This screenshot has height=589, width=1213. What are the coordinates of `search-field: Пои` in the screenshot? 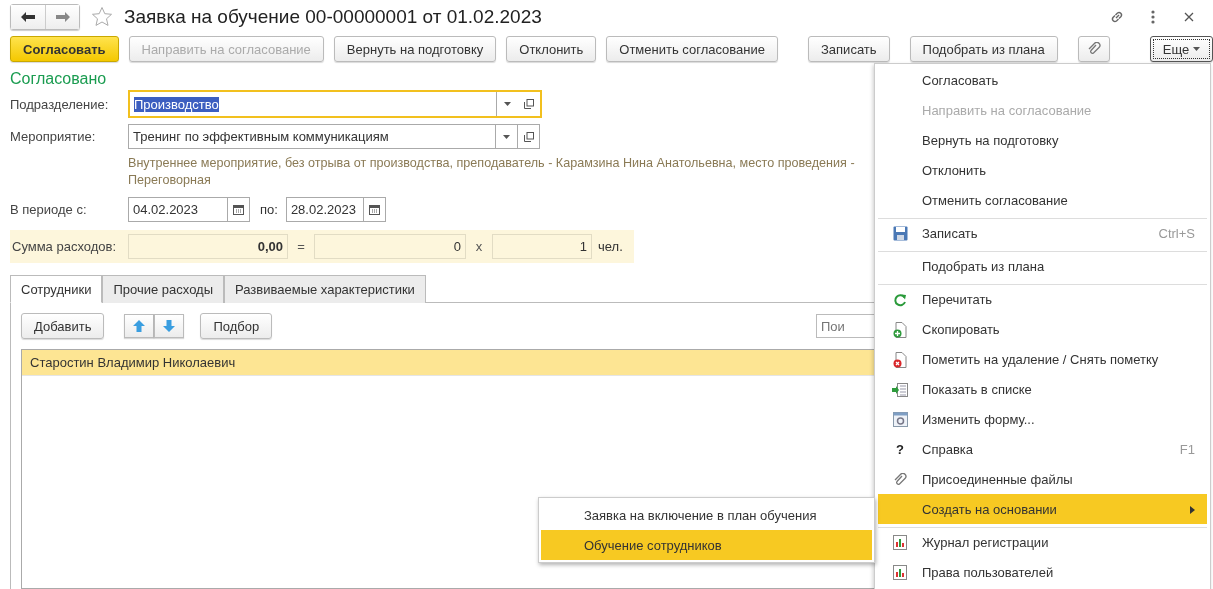 It's located at (846, 326).